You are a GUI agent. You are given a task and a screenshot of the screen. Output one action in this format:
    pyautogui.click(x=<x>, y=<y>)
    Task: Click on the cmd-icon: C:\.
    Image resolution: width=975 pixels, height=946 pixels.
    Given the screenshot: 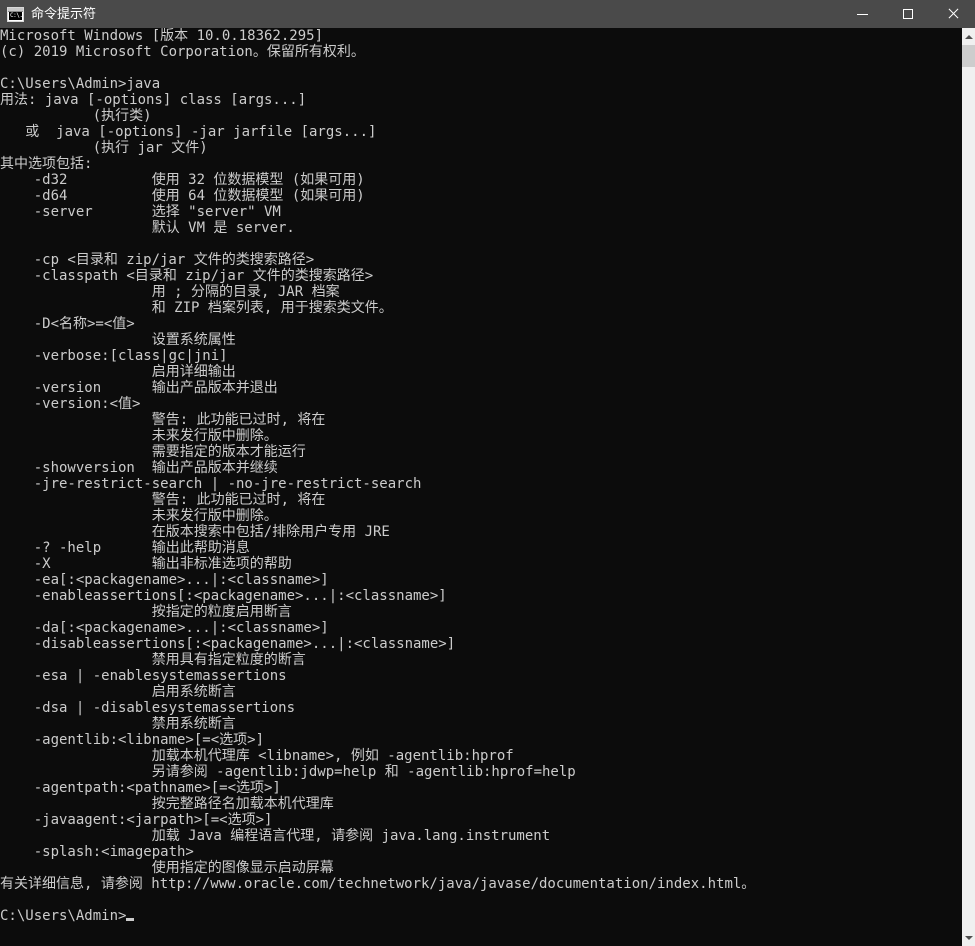 What is the action you would take?
    pyautogui.click(x=15, y=14)
    